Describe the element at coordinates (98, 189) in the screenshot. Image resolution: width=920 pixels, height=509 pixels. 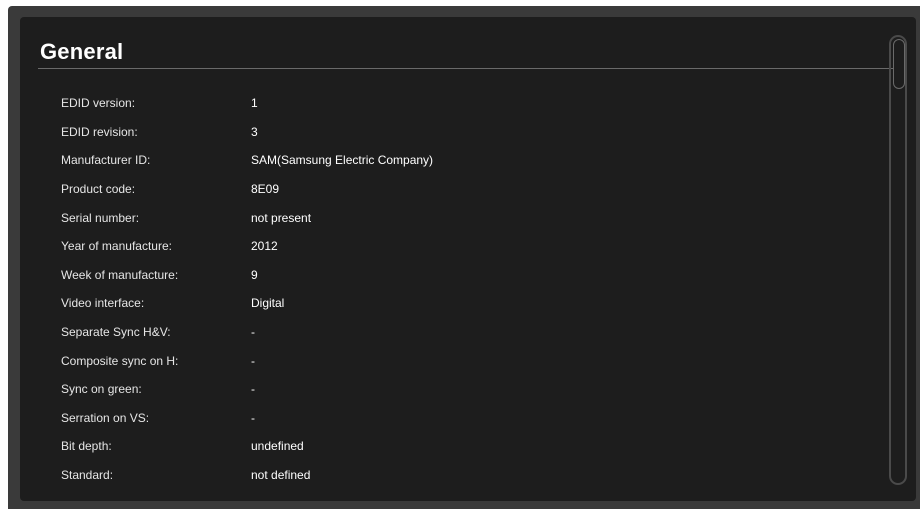
I see `property-label: Product code:` at that location.